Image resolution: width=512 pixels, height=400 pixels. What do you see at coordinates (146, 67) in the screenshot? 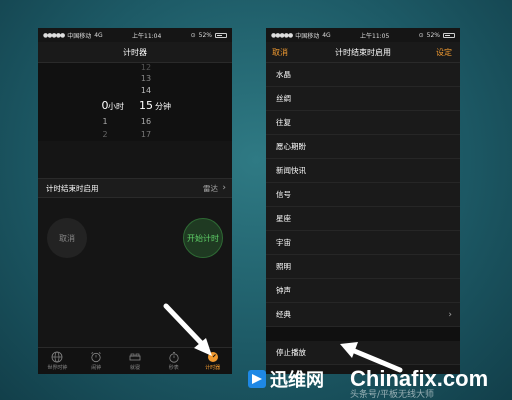
I see `minutes-option: 12` at bounding box center [146, 67].